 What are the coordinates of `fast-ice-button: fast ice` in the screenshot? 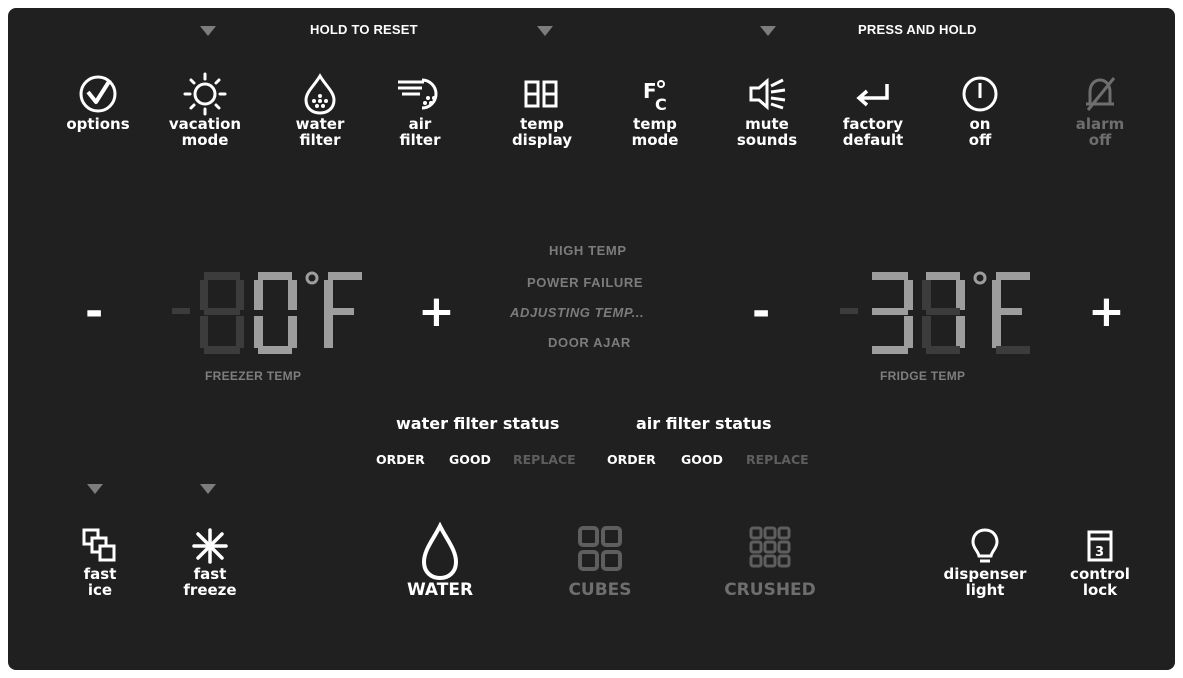 It's located at (100, 562).